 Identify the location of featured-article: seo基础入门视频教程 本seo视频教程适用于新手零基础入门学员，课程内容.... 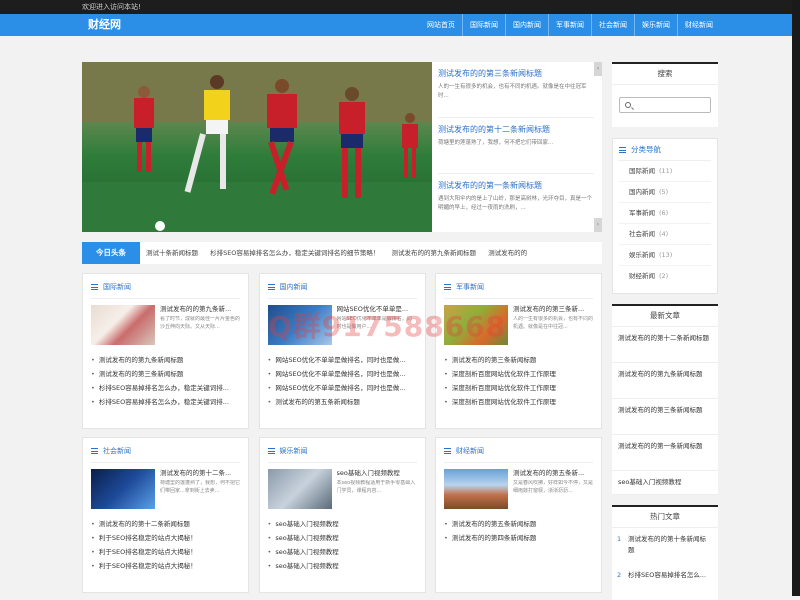
(342, 491).